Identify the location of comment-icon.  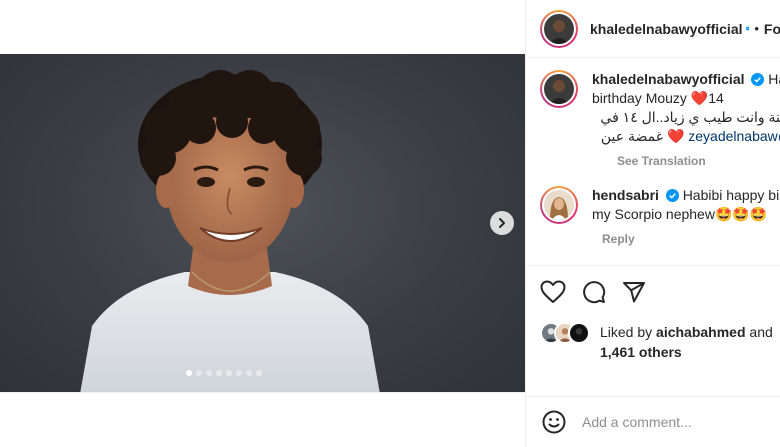
(594, 292).